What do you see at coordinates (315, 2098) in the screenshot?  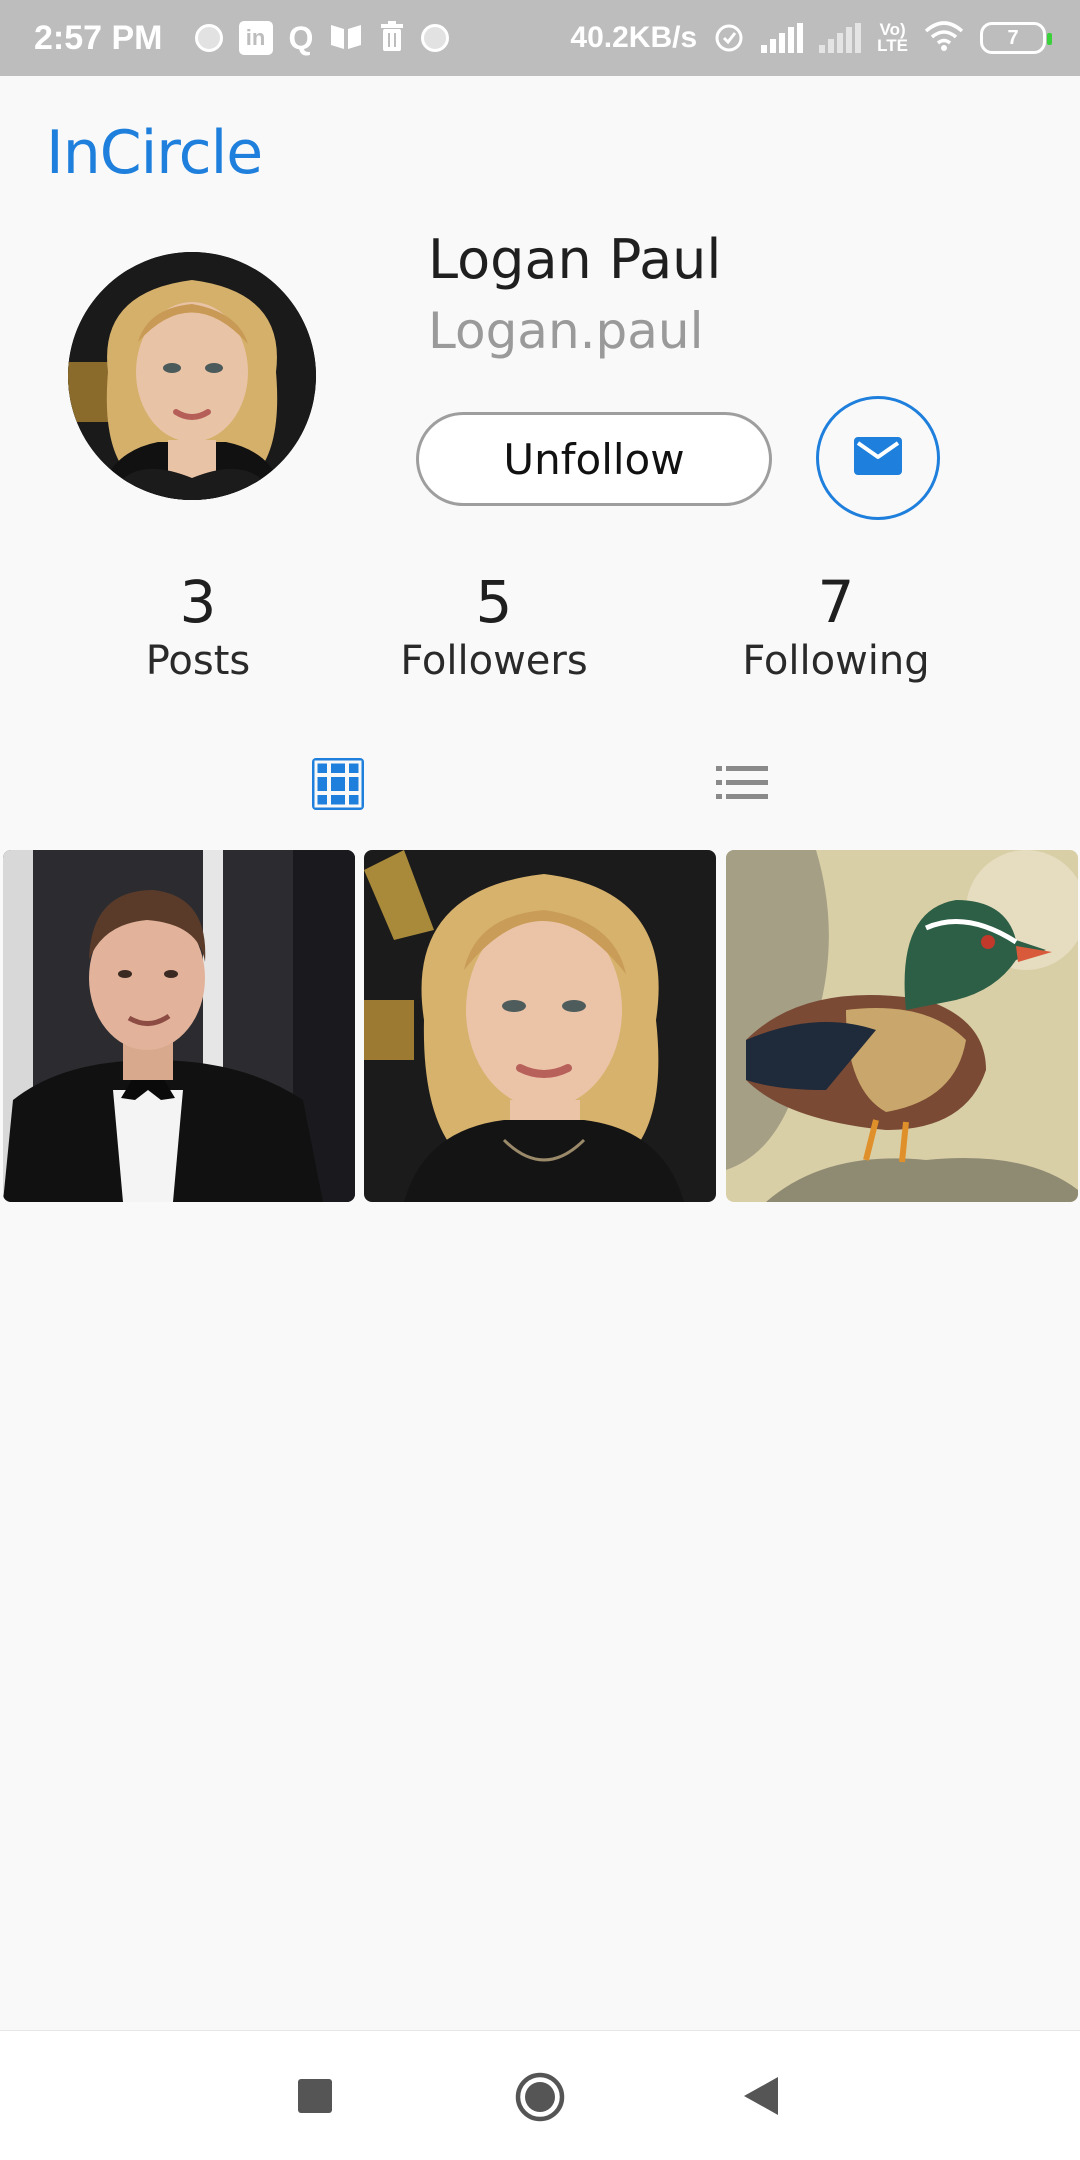 I see `recents-icon` at bounding box center [315, 2098].